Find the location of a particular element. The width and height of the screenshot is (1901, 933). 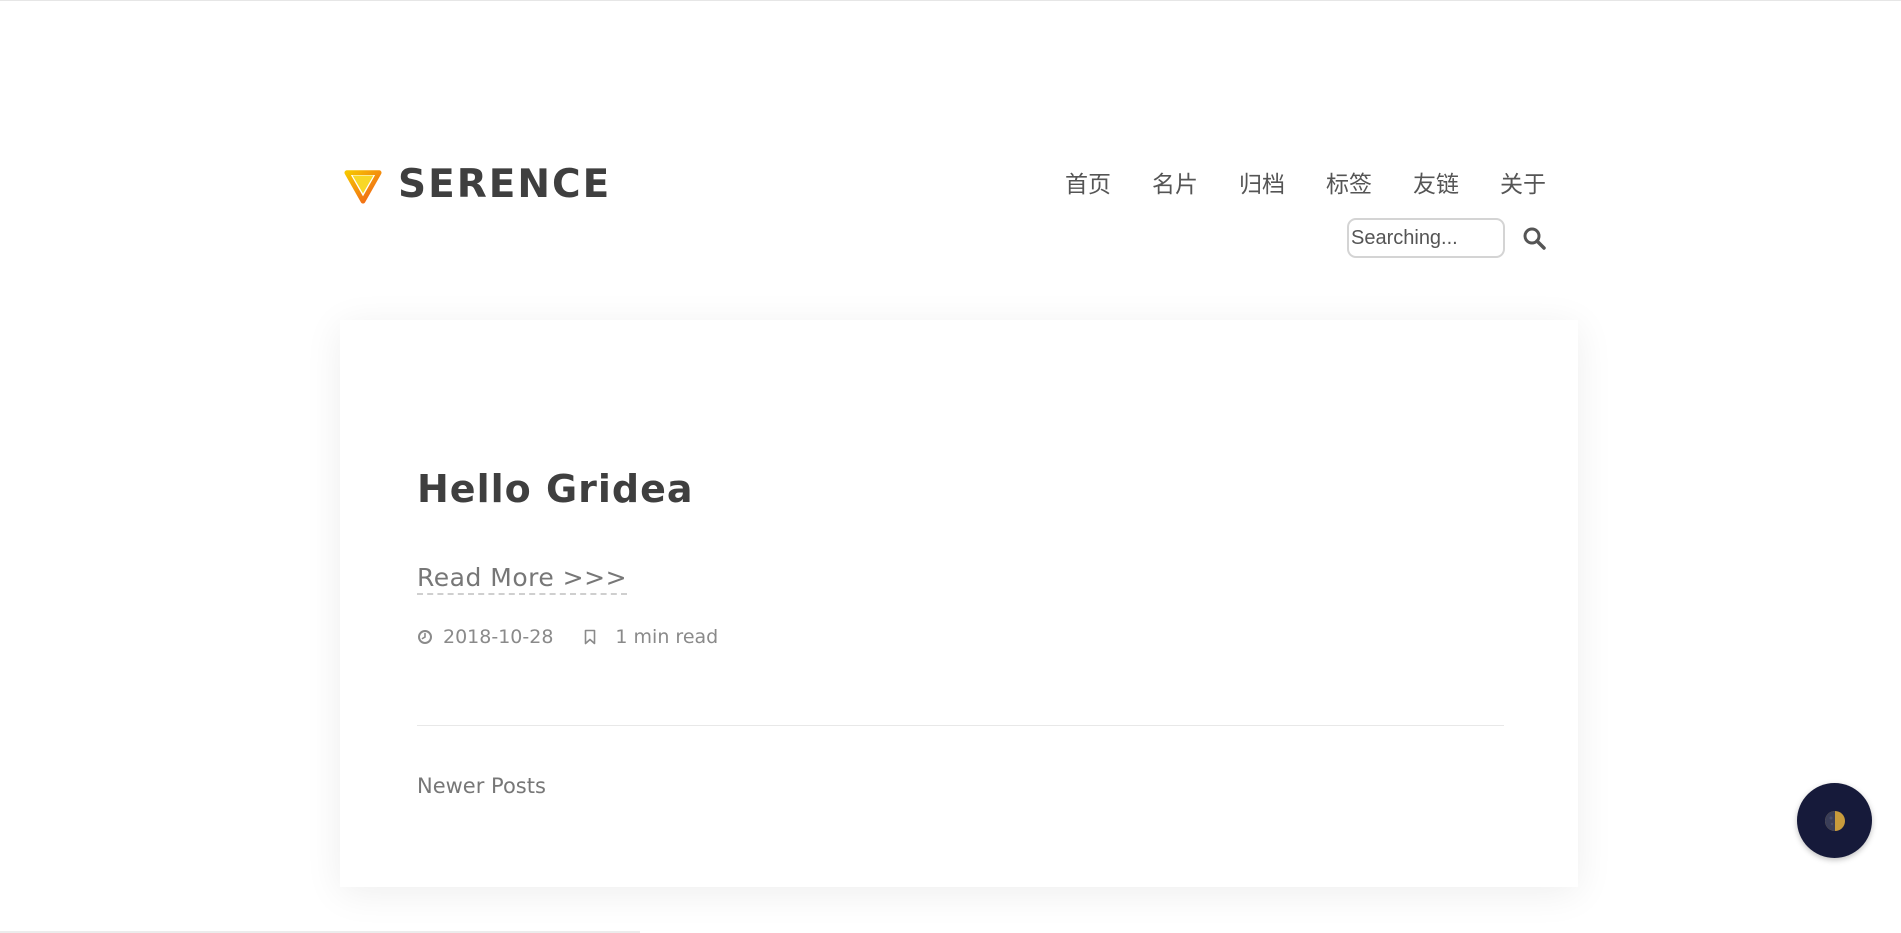

search-icon is located at coordinates (1534, 238).